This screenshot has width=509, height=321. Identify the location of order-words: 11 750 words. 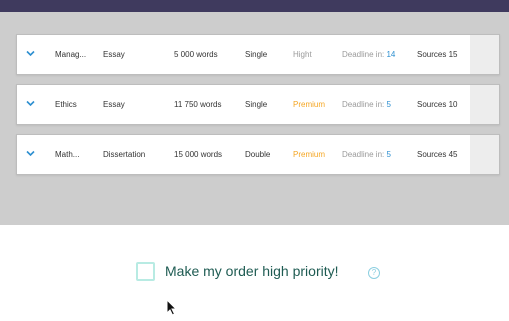
(198, 104).